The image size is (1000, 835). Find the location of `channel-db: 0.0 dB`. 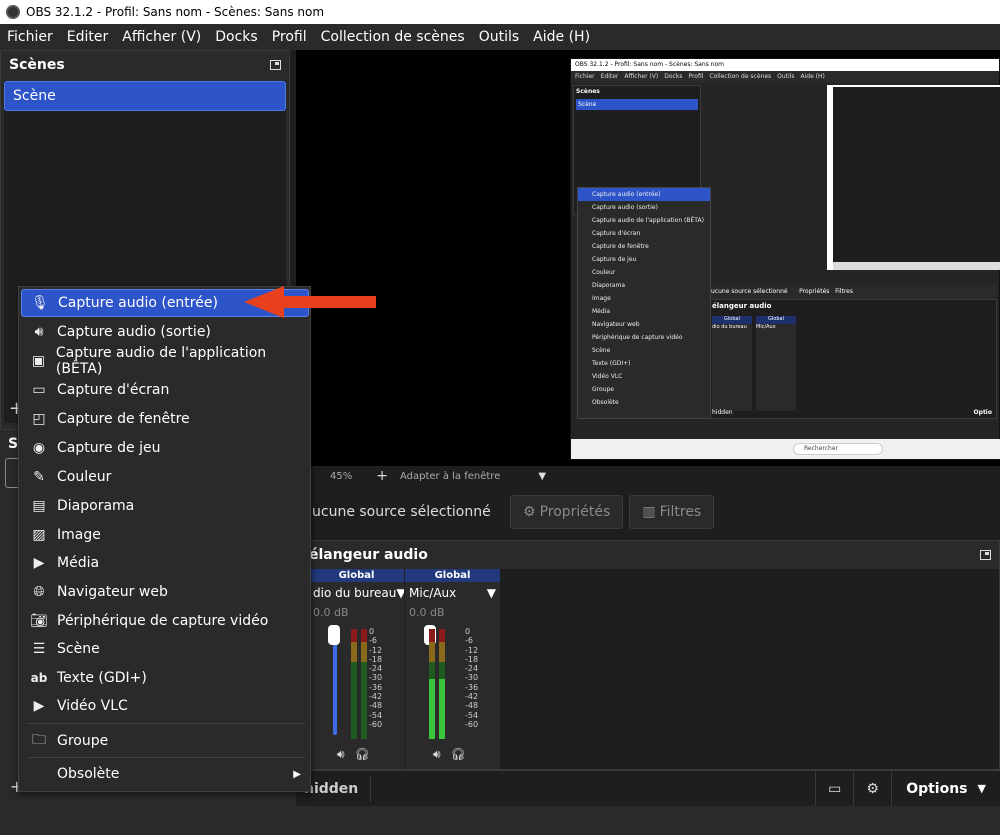

channel-db: 0.0 dB is located at coordinates (427, 612).